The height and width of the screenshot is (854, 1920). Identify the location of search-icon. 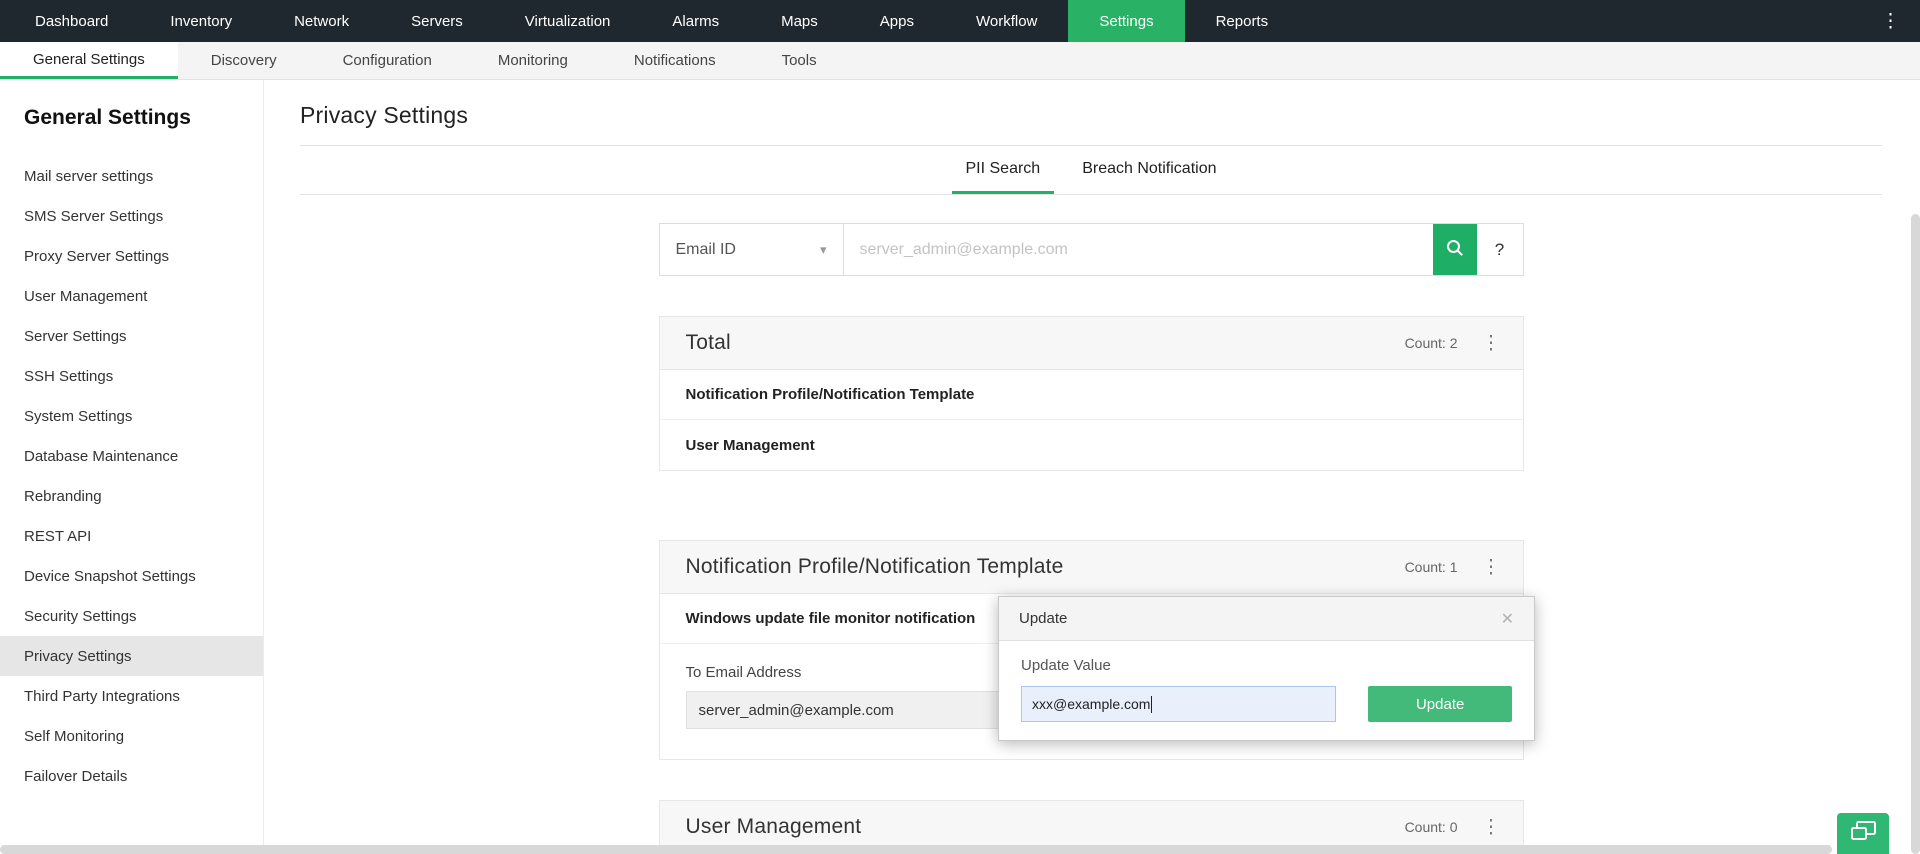
(1455, 249).